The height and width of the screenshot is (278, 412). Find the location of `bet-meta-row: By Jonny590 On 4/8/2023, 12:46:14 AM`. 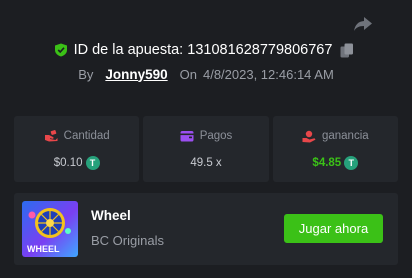

bet-meta-row: By Jonny590 On 4/8/2023, 12:46:14 AM is located at coordinates (206, 74).